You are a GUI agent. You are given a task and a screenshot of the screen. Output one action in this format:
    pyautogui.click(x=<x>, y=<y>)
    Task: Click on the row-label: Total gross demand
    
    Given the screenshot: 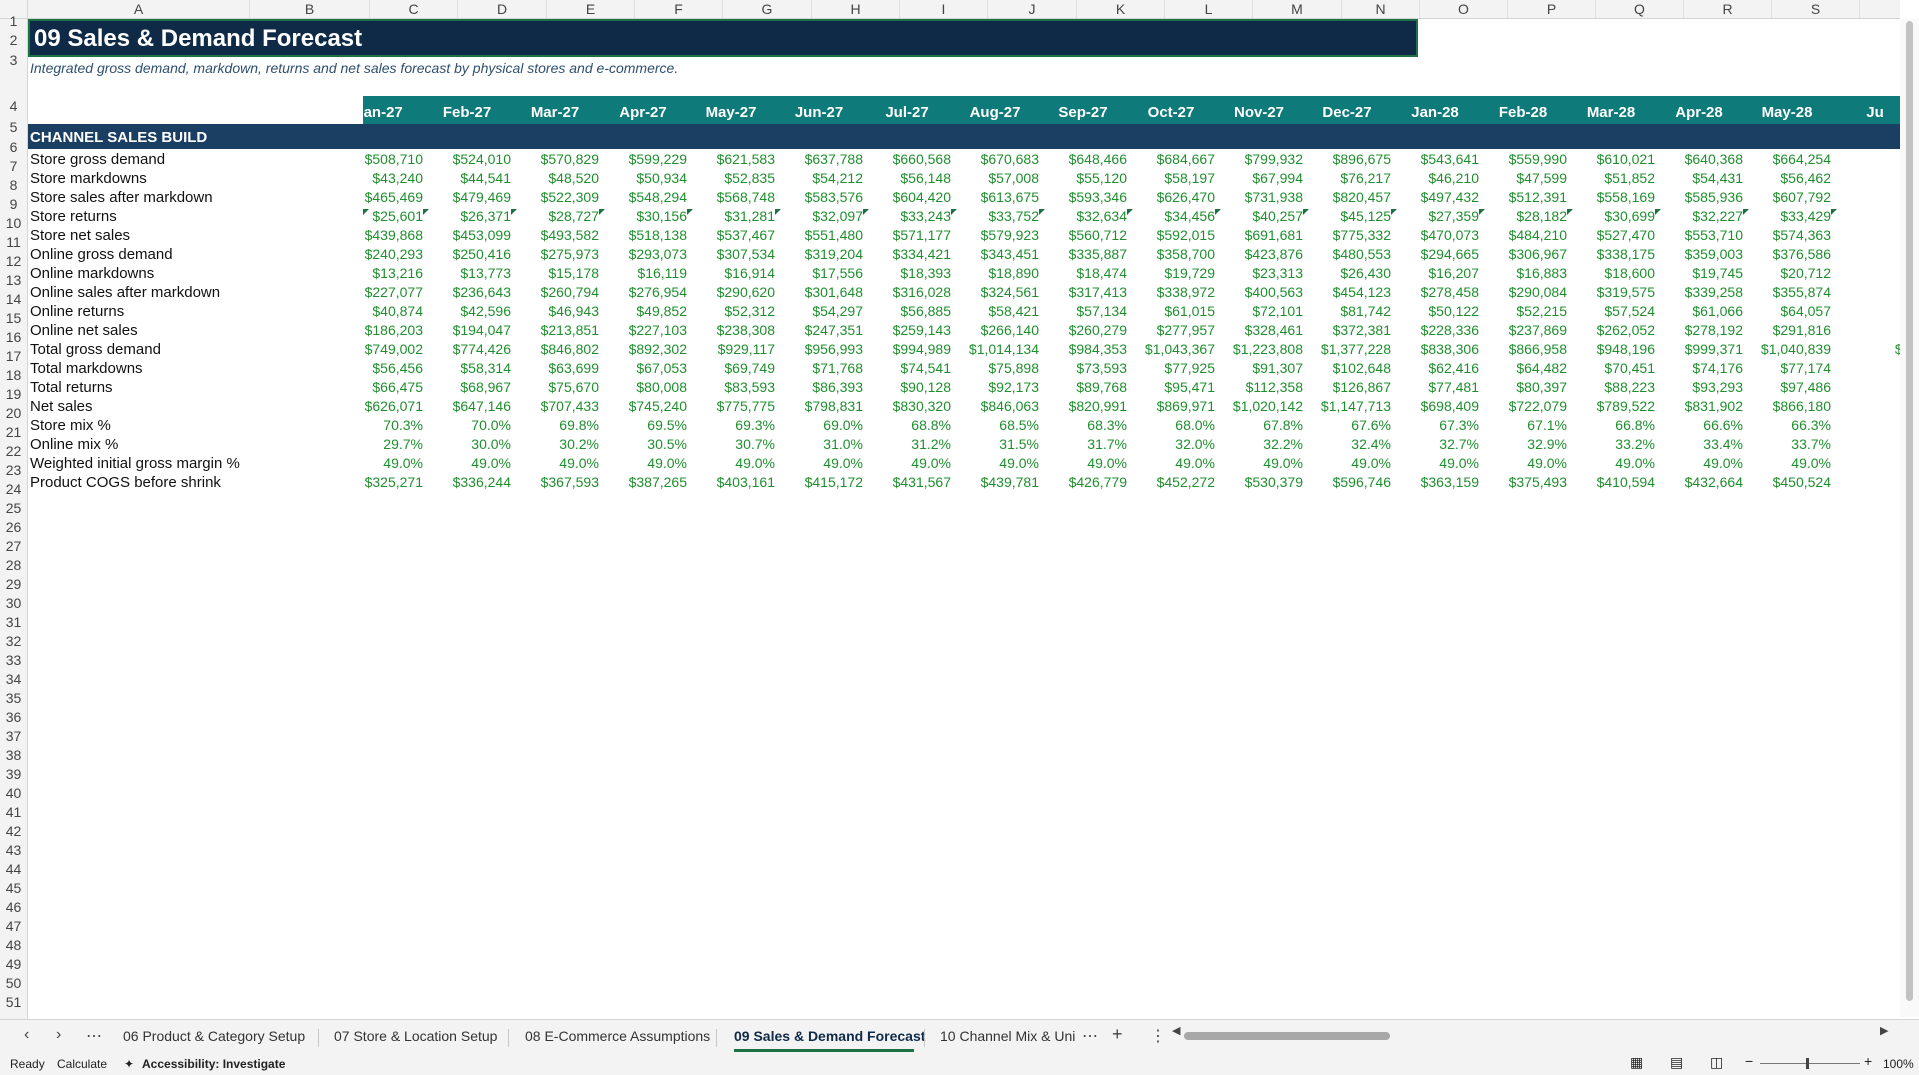 What is the action you would take?
    pyautogui.click(x=95, y=349)
    